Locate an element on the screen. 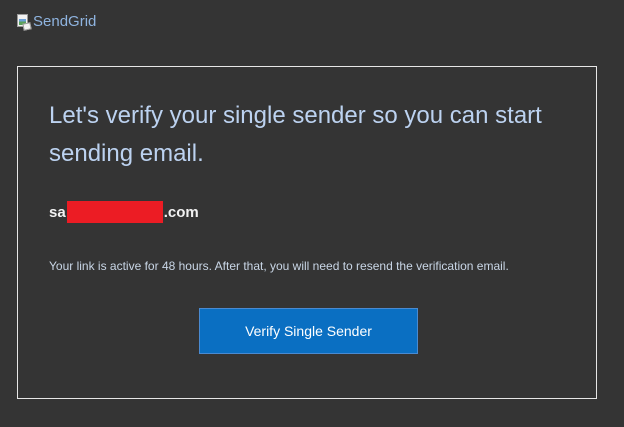 The height and width of the screenshot is (427, 624). sender-email: sa .com is located at coordinates (124, 212).